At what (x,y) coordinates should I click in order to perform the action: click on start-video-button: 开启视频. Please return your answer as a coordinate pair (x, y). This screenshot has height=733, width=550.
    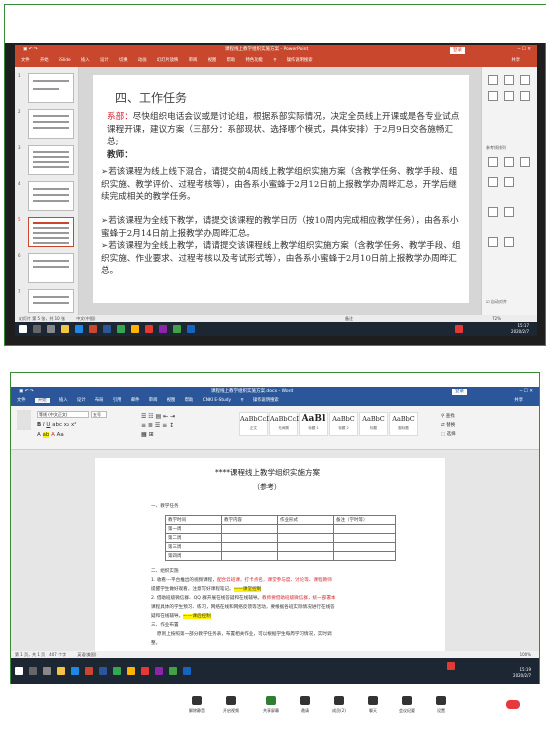
    Looking at the image, I should click on (231, 705).